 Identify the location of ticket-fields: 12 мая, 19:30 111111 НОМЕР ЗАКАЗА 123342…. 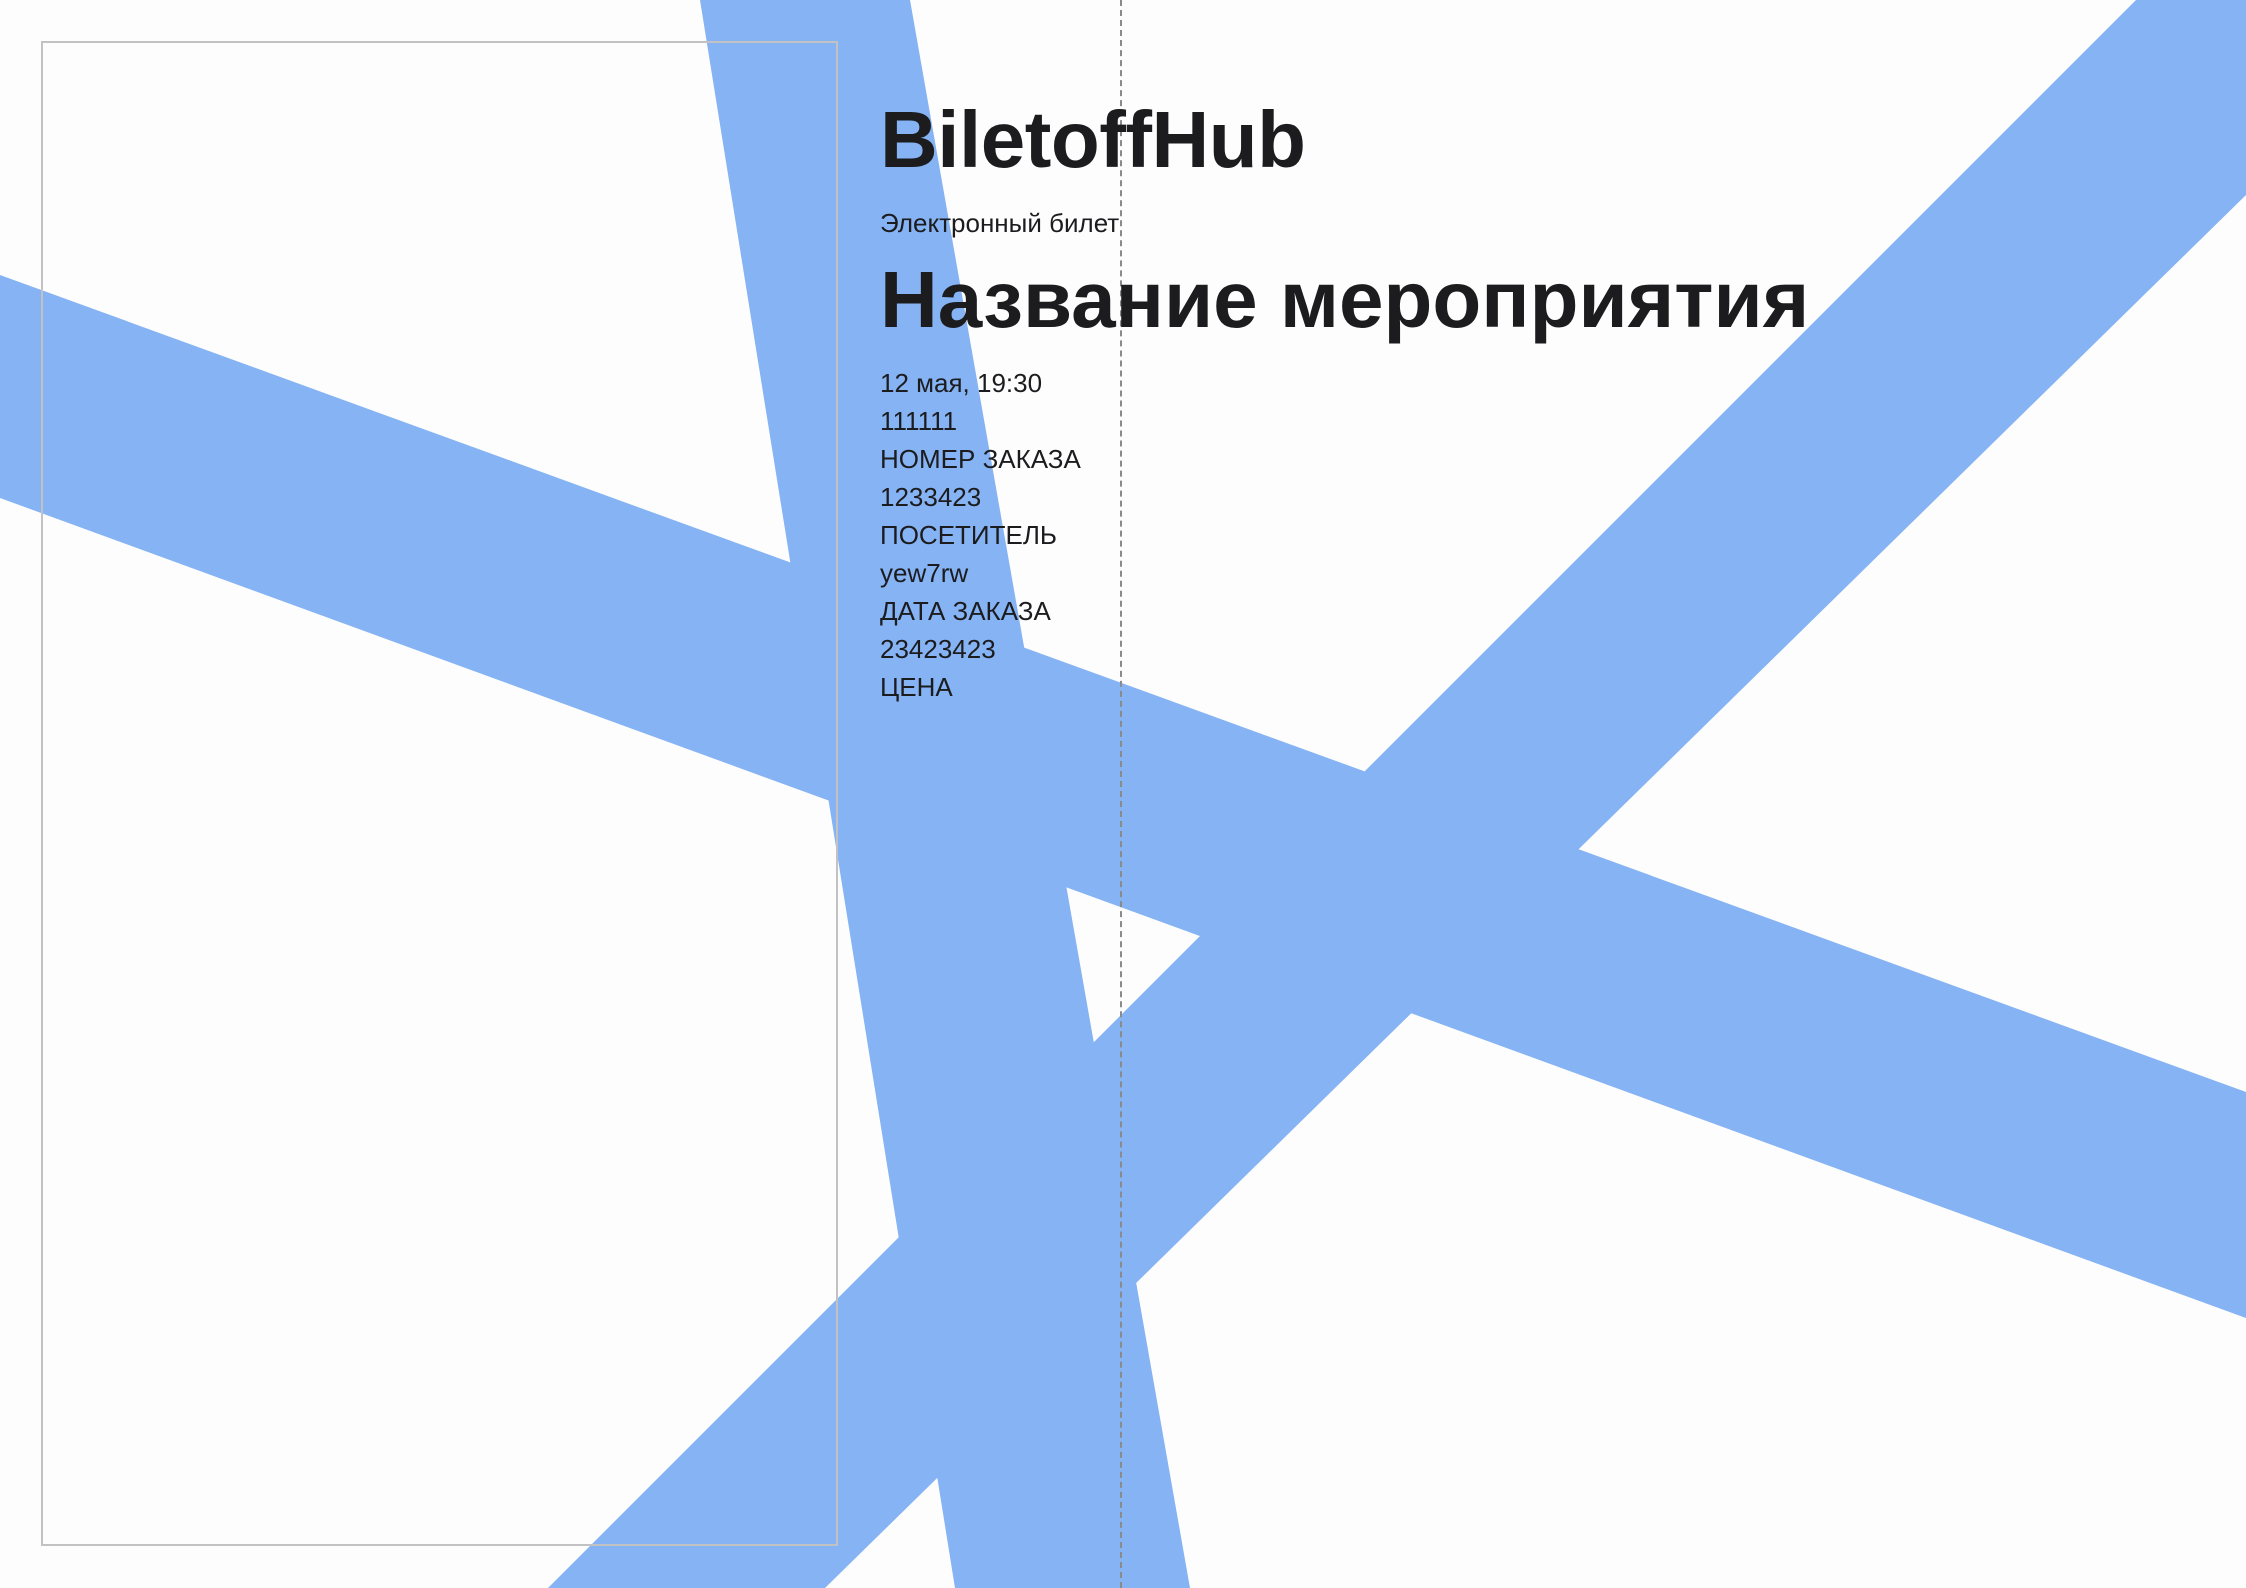
(1344, 535).